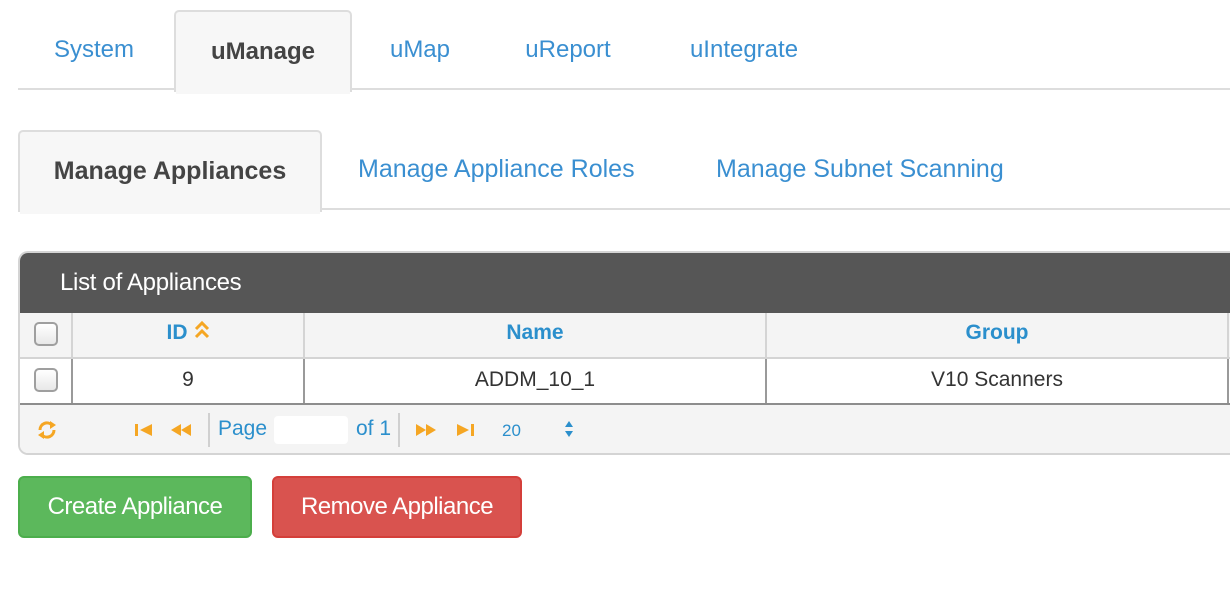 This screenshot has height=616, width=1230. What do you see at coordinates (94, 50) in the screenshot?
I see `tab-system: System` at bounding box center [94, 50].